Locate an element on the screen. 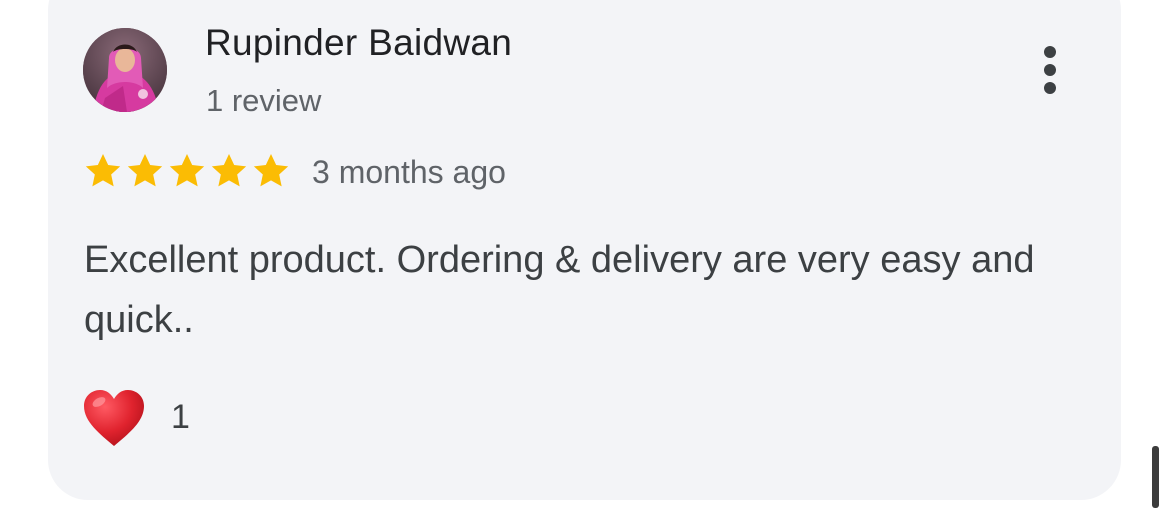  heart-reaction-button is located at coordinates (114, 418).